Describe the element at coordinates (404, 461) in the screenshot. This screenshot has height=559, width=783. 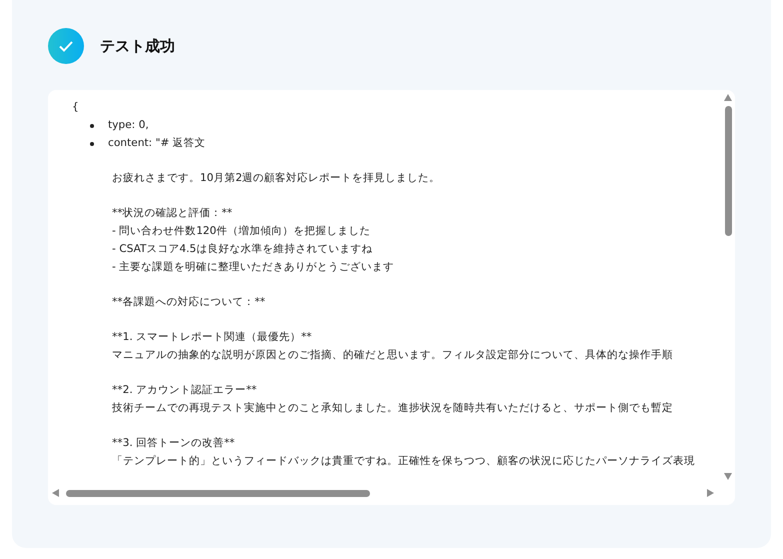
I see `output-line: 「テンプレート的」というフィードバックは貴重ですね。正確性を保ちつつ、顧客の状況に応じたパーソナライズ表現` at that location.